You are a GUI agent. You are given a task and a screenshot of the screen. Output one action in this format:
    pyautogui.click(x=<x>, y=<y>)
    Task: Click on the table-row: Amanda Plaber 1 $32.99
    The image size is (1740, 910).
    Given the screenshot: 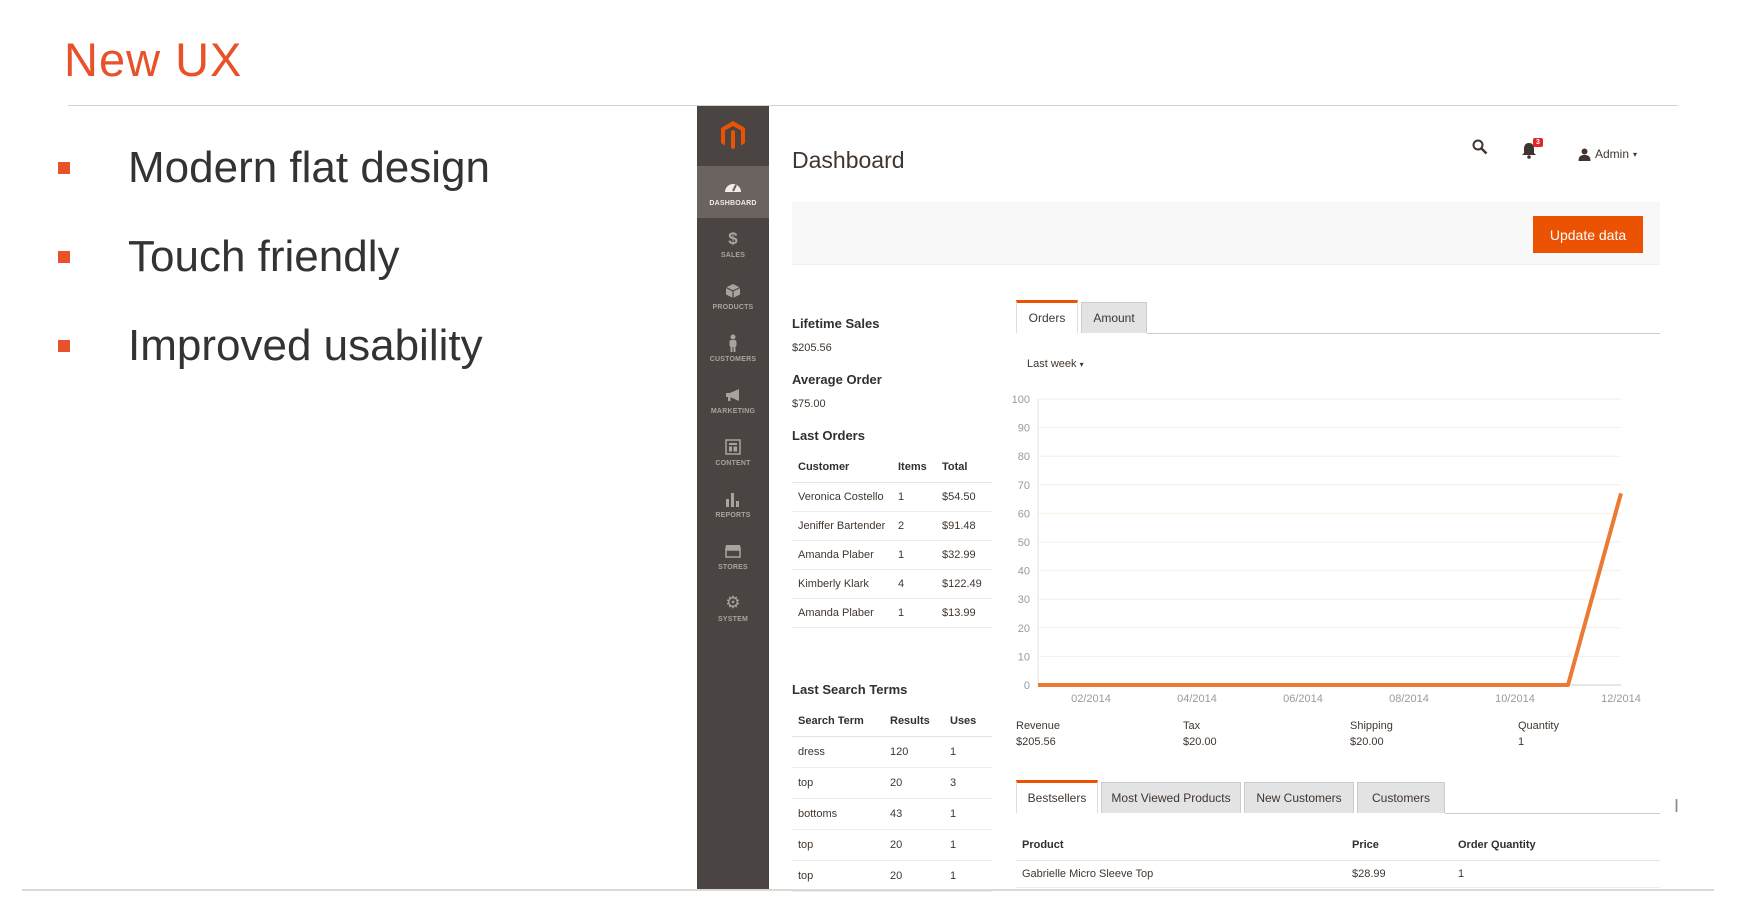 What is the action you would take?
    pyautogui.click(x=892, y=555)
    